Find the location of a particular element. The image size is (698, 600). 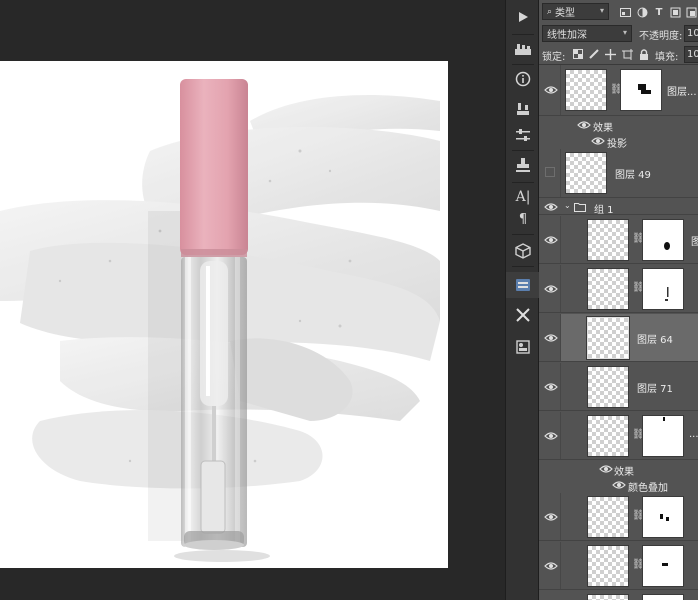

lock-artboard-icon is located at coordinates (627, 54).